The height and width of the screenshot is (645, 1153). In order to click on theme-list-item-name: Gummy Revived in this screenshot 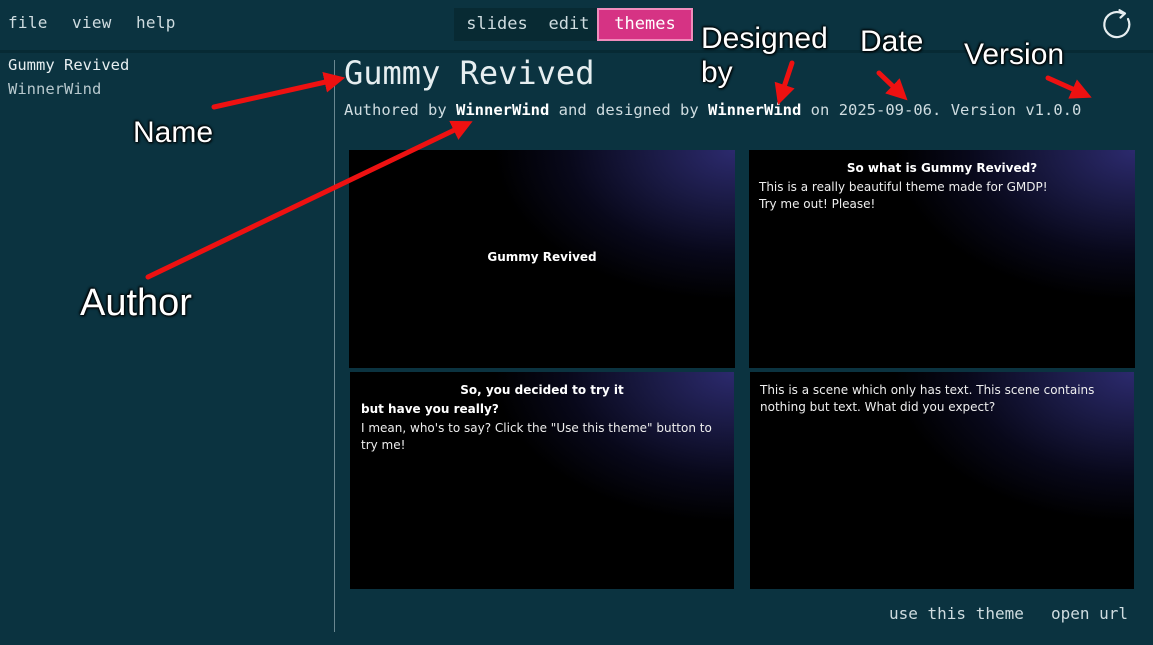, I will do `click(69, 65)`.